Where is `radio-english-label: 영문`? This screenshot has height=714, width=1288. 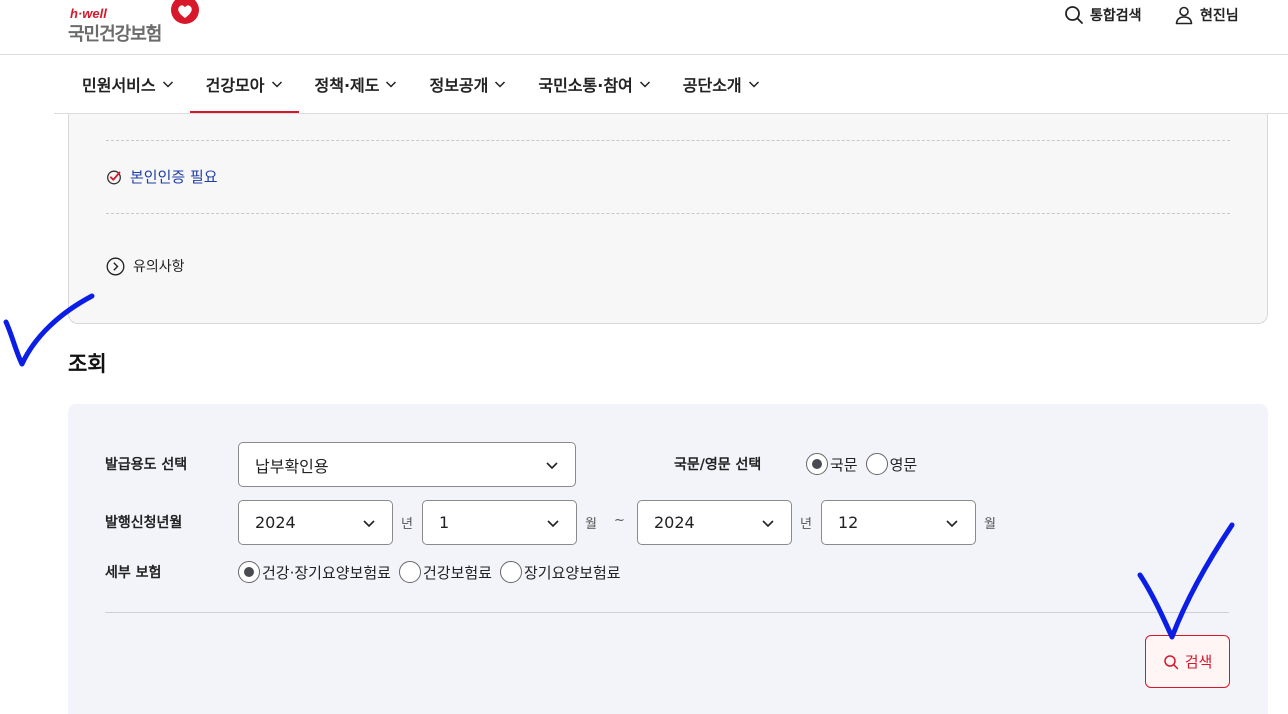
radio-english-label: 영문 is located at coordinates (903, 464).